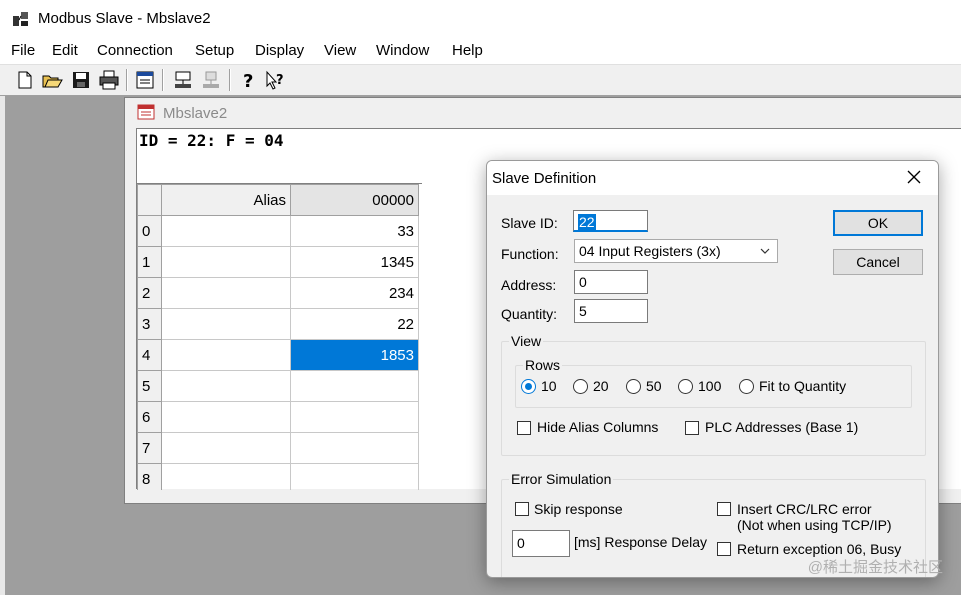  I want to click on row-index: 6, so click(149, 417).